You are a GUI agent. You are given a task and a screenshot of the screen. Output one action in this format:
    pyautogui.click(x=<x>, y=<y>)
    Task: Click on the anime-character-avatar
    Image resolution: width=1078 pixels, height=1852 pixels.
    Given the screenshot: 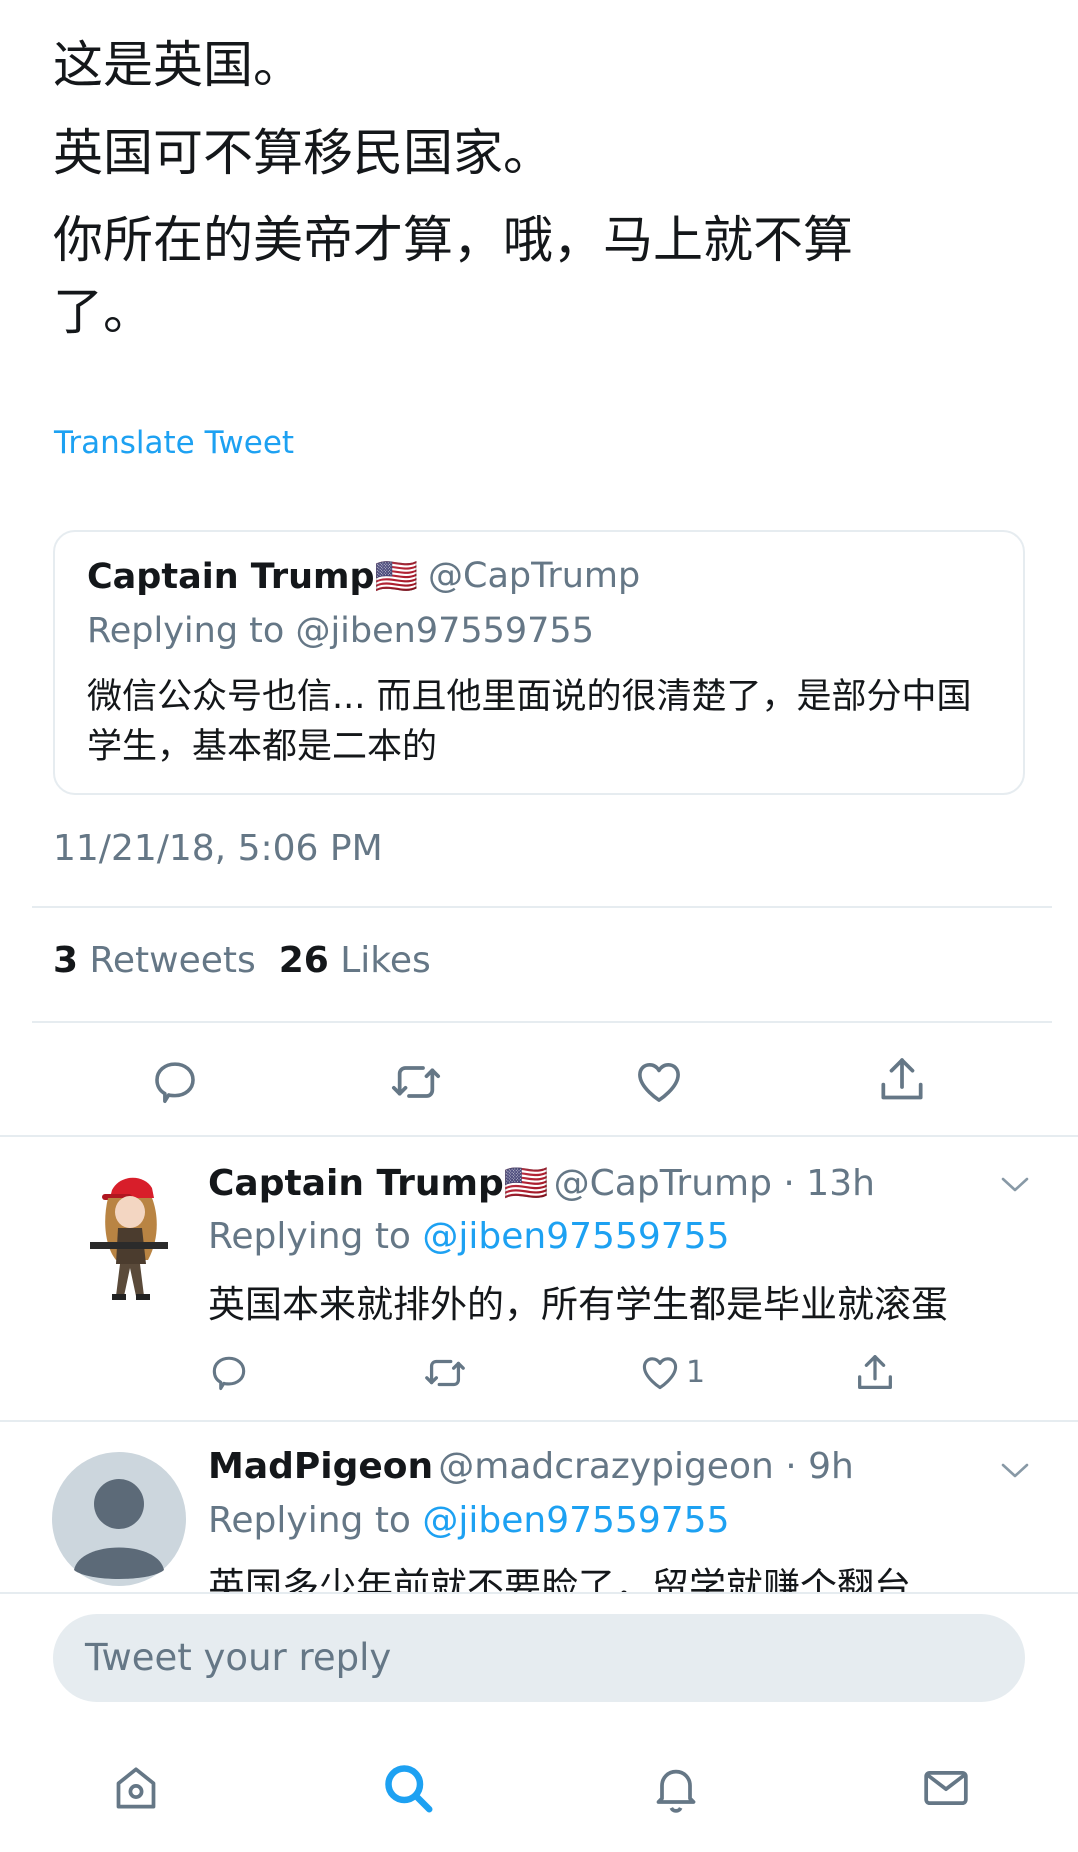 What is the action you would take?
    pyautogui.click(x=129, y=1238)
    